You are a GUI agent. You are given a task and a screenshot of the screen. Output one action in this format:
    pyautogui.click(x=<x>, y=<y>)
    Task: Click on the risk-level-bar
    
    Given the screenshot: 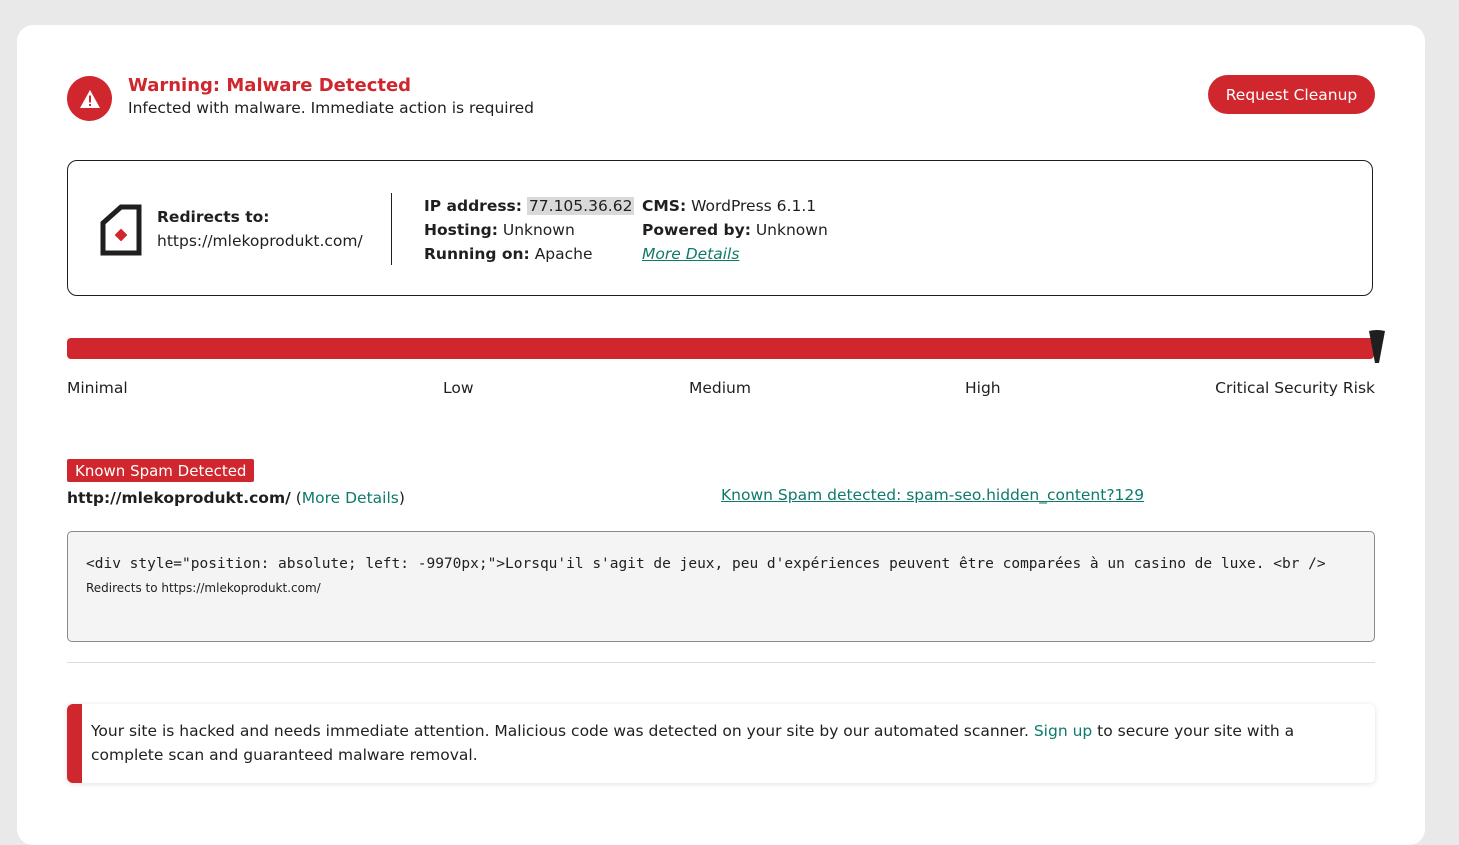 What is the action you would take?
    pyautogui.click(x=720, y=348)
    